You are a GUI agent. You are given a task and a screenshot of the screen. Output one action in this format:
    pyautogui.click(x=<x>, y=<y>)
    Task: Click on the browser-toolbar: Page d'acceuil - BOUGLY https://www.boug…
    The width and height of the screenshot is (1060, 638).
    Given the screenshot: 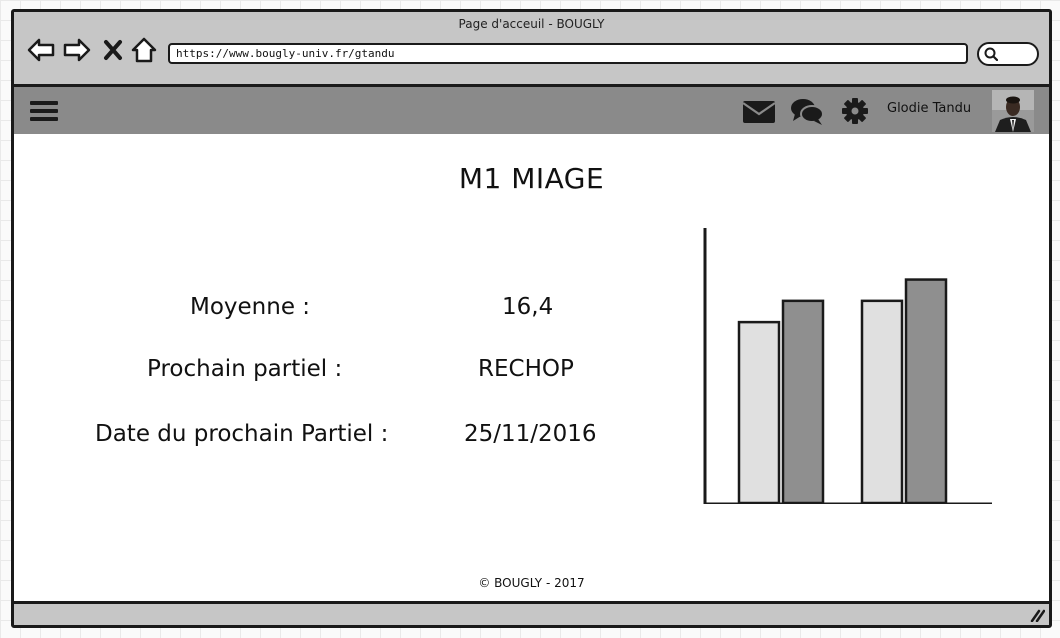 What is the action you would take?
    pyautogui.click(x=531, y=49)
    